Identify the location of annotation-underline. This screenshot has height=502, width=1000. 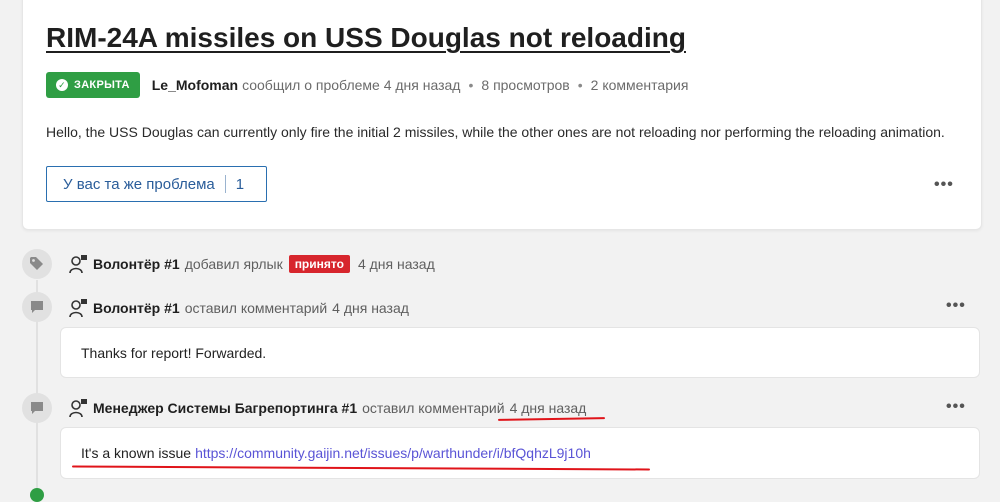
(551, 419).